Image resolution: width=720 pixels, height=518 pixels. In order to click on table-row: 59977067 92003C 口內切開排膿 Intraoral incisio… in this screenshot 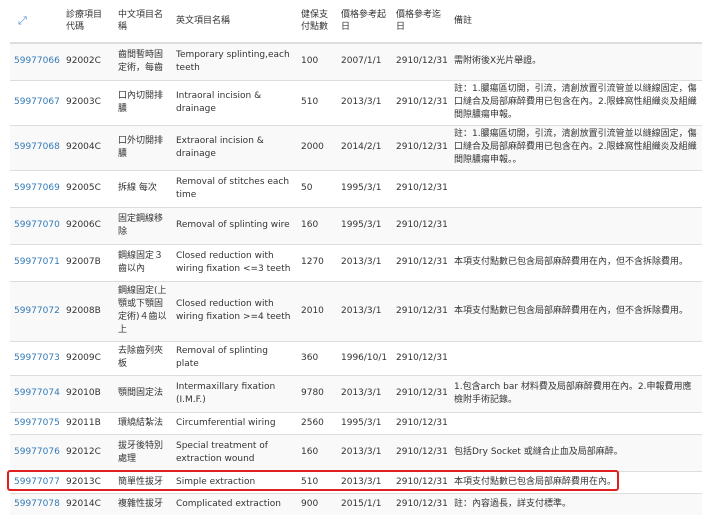, I will do `click(356, 102)`.